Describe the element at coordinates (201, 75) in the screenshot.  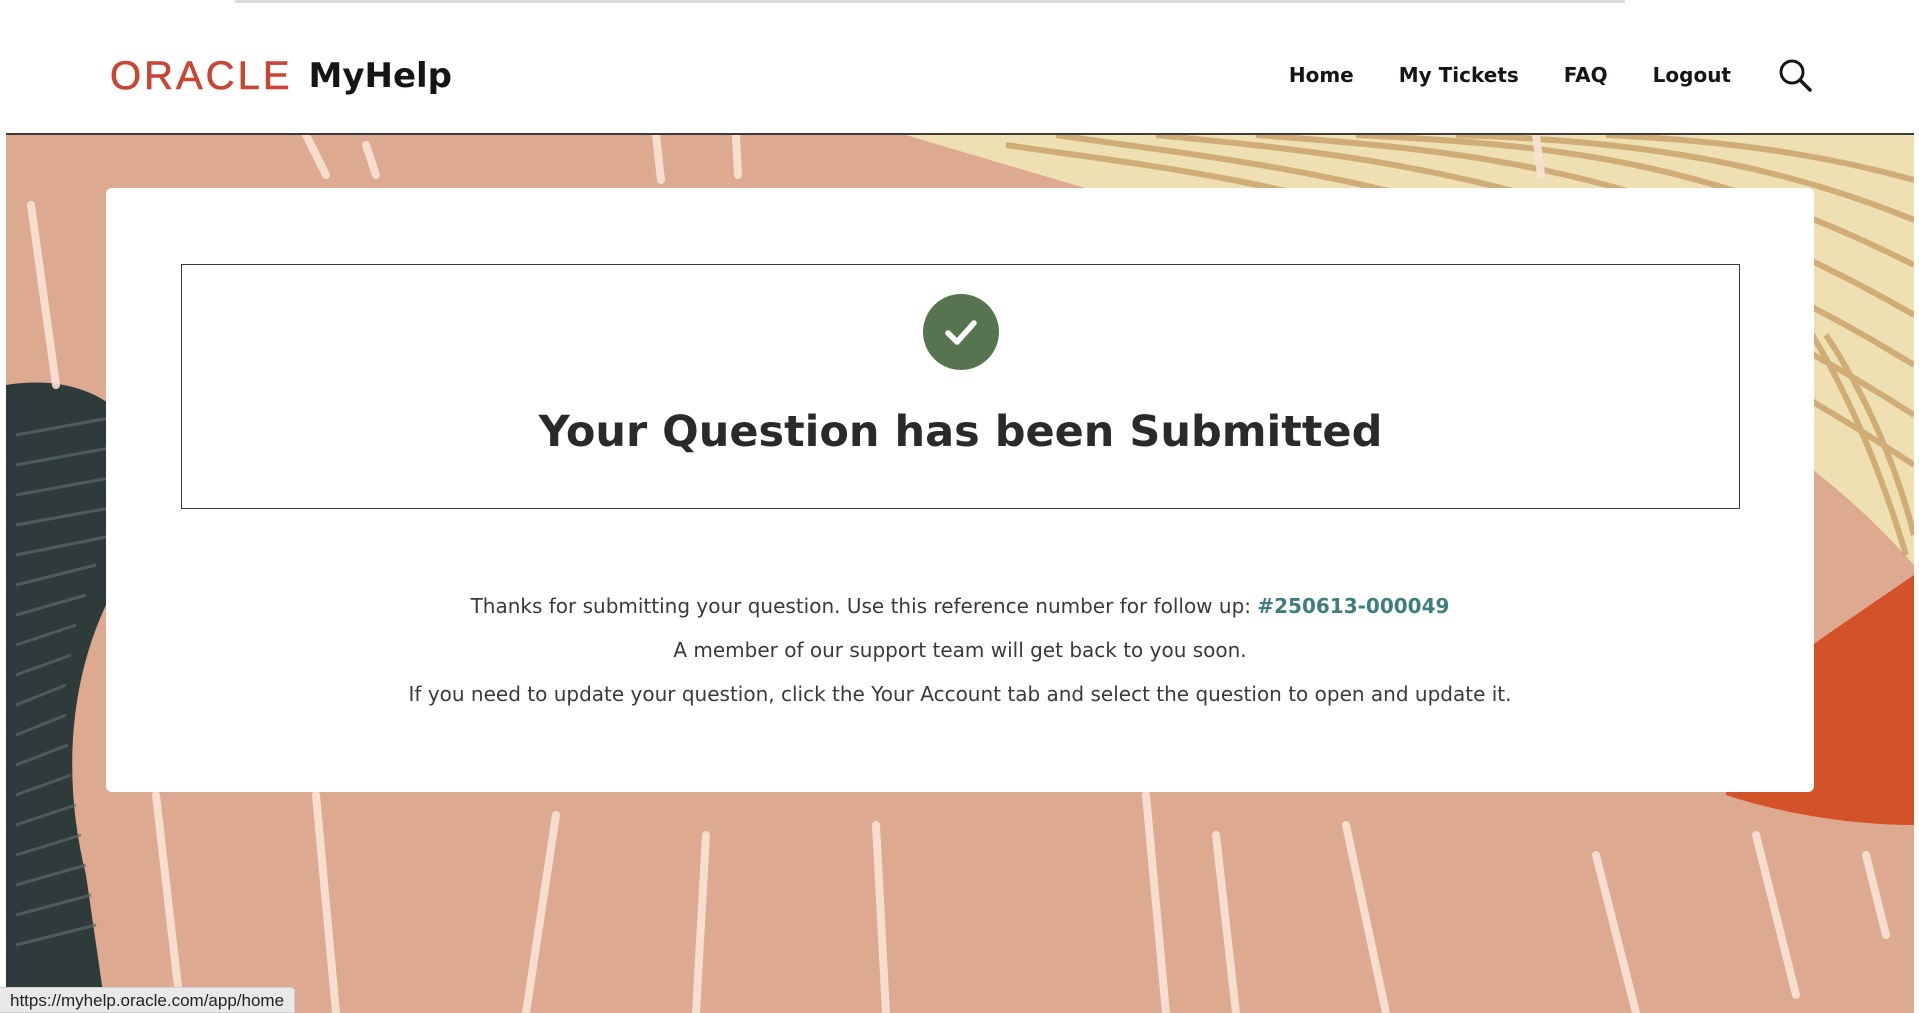
I see `logo-brand: ORACLE` at that location.